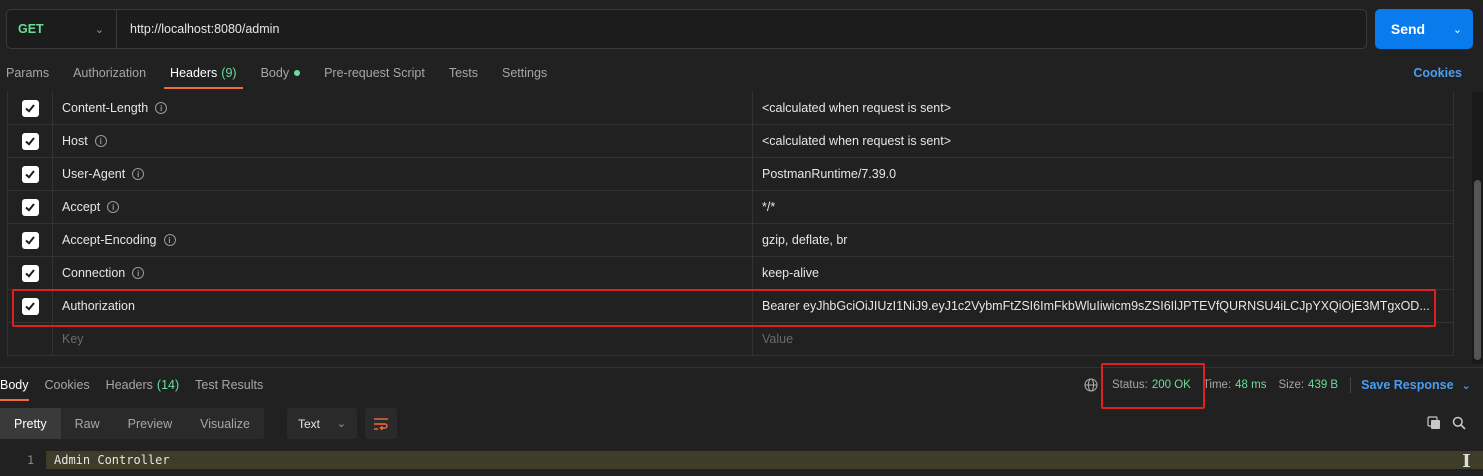  I want to click on pane-divider, so click(741, 367).